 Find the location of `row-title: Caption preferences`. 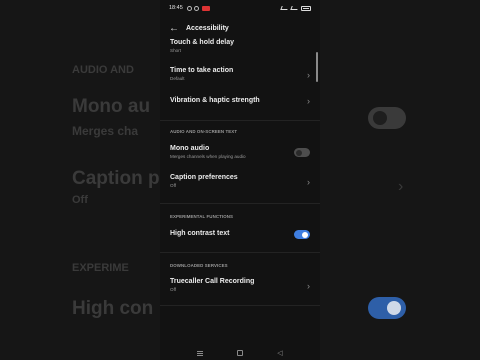

row-title: Caption preferences is located at coordinates (204, 177).